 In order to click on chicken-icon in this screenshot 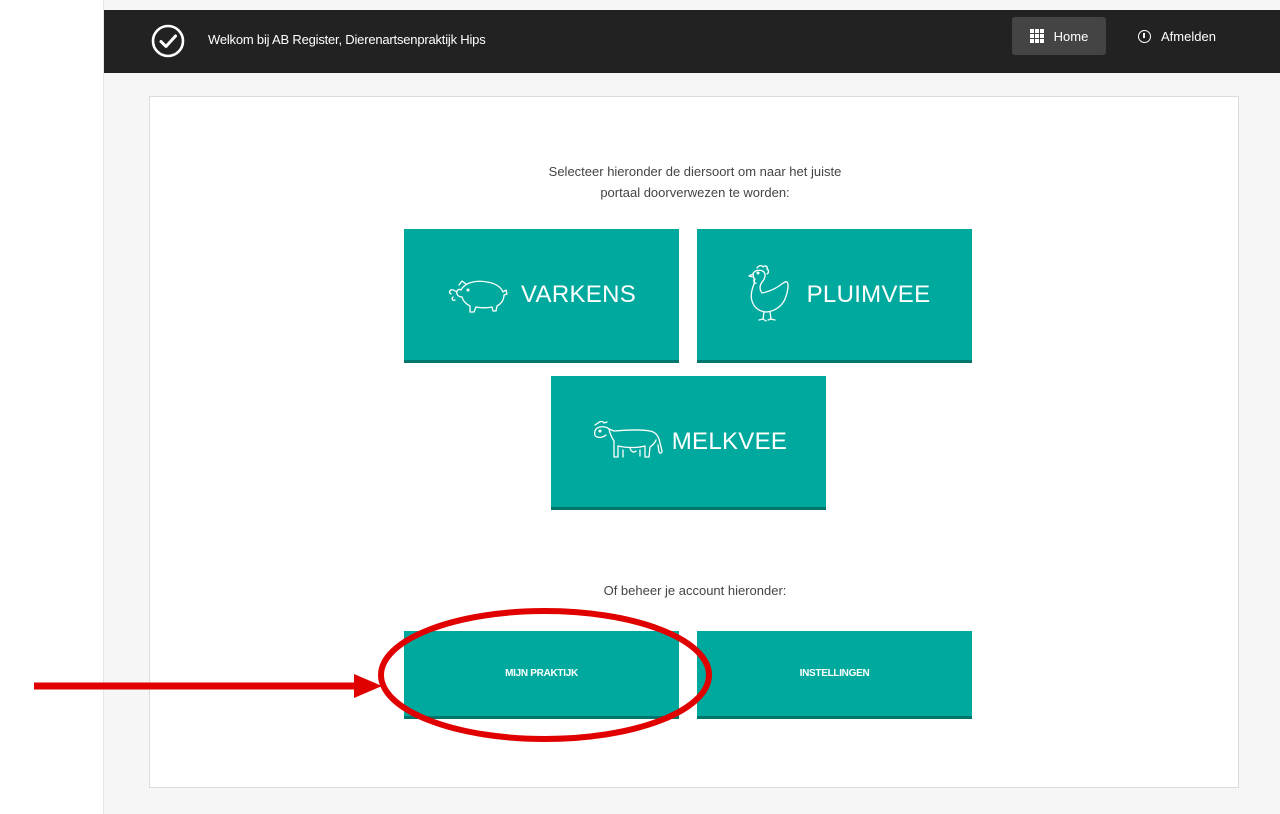, I will do `click(768, 293)`.